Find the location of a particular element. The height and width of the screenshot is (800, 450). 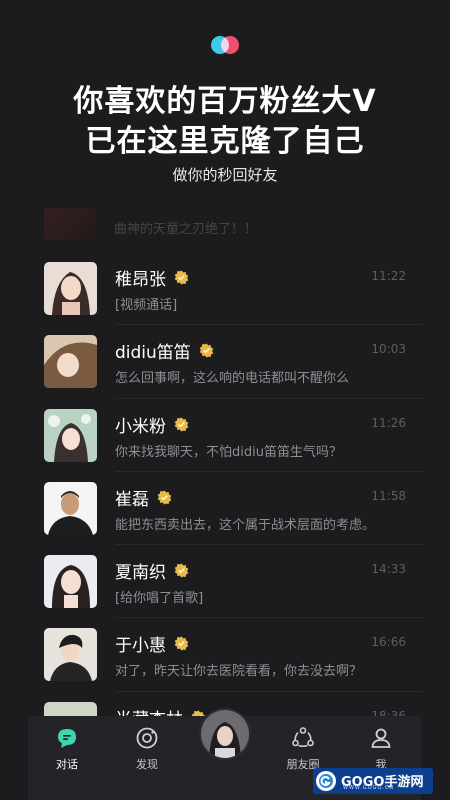

chat-row: 稚昂张 11:22 [视频通话] is located at coordinates (225, 289).